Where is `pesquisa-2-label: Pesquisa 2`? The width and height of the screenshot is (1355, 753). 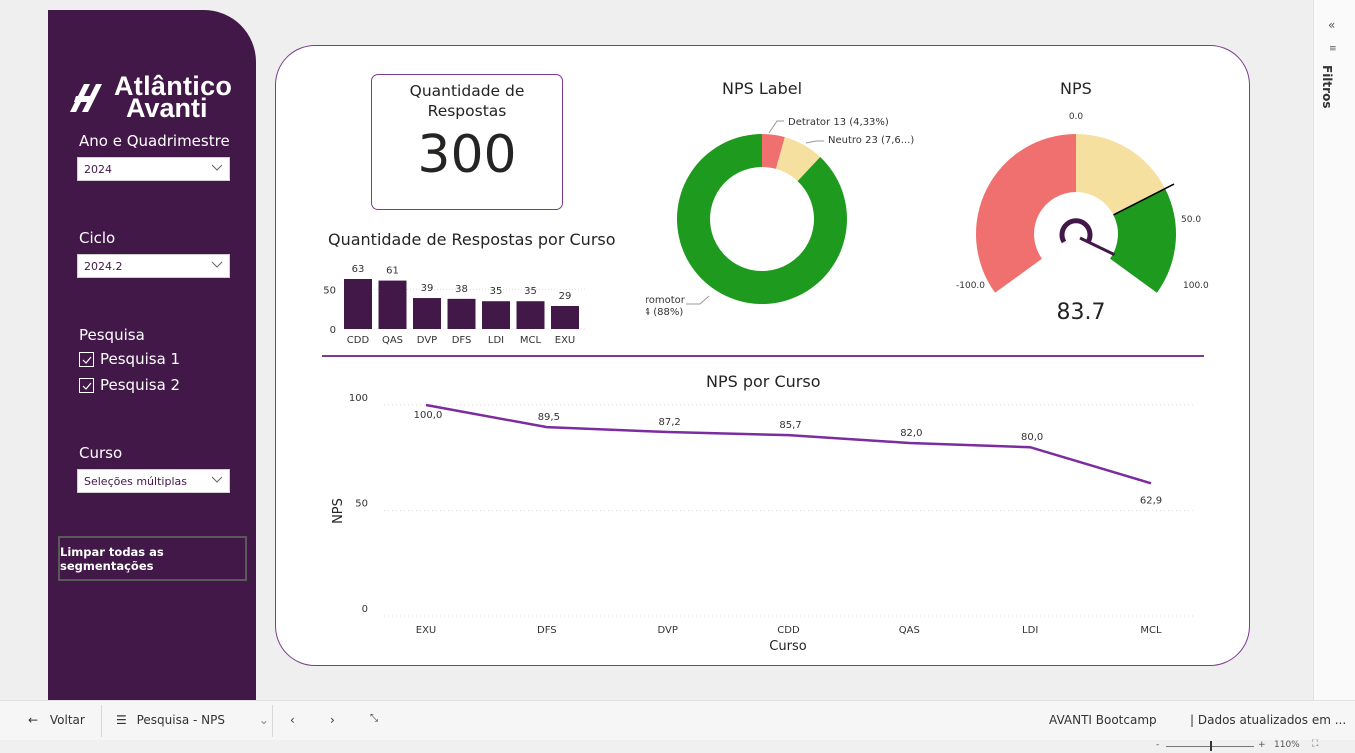 pesquisa-2-label: Pesquisa 2 is located at coordinates (140, 385).